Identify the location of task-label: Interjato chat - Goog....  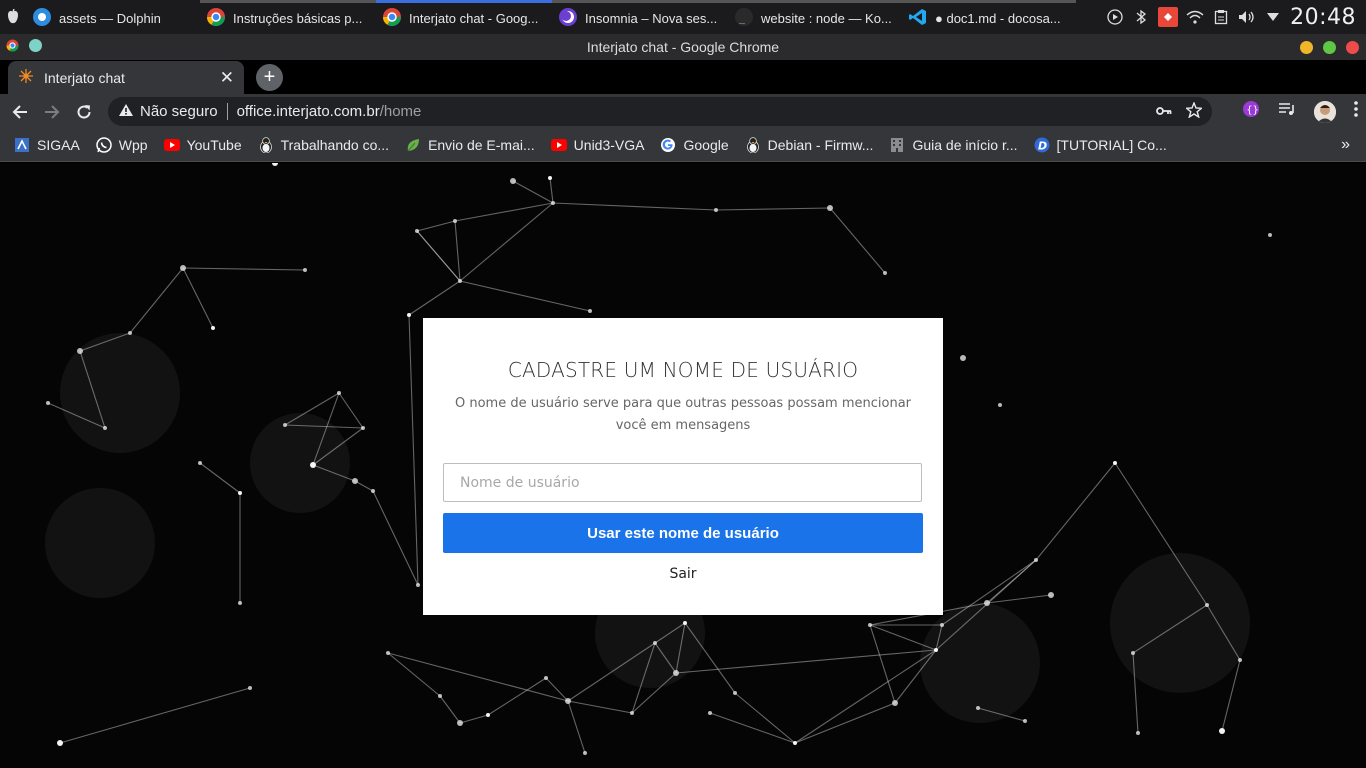
(474, 18).